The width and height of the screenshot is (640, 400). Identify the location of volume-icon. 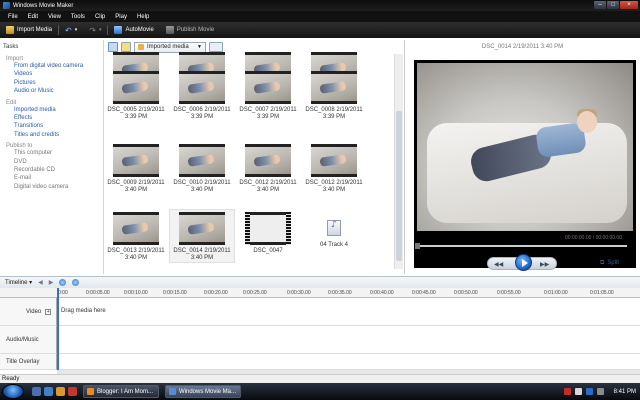
(600, 391).